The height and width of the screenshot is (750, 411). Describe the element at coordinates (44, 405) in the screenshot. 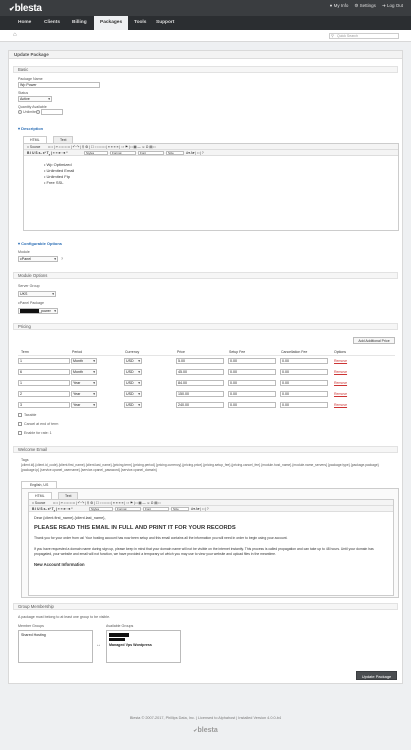

I see `term-input: 3` at that location.